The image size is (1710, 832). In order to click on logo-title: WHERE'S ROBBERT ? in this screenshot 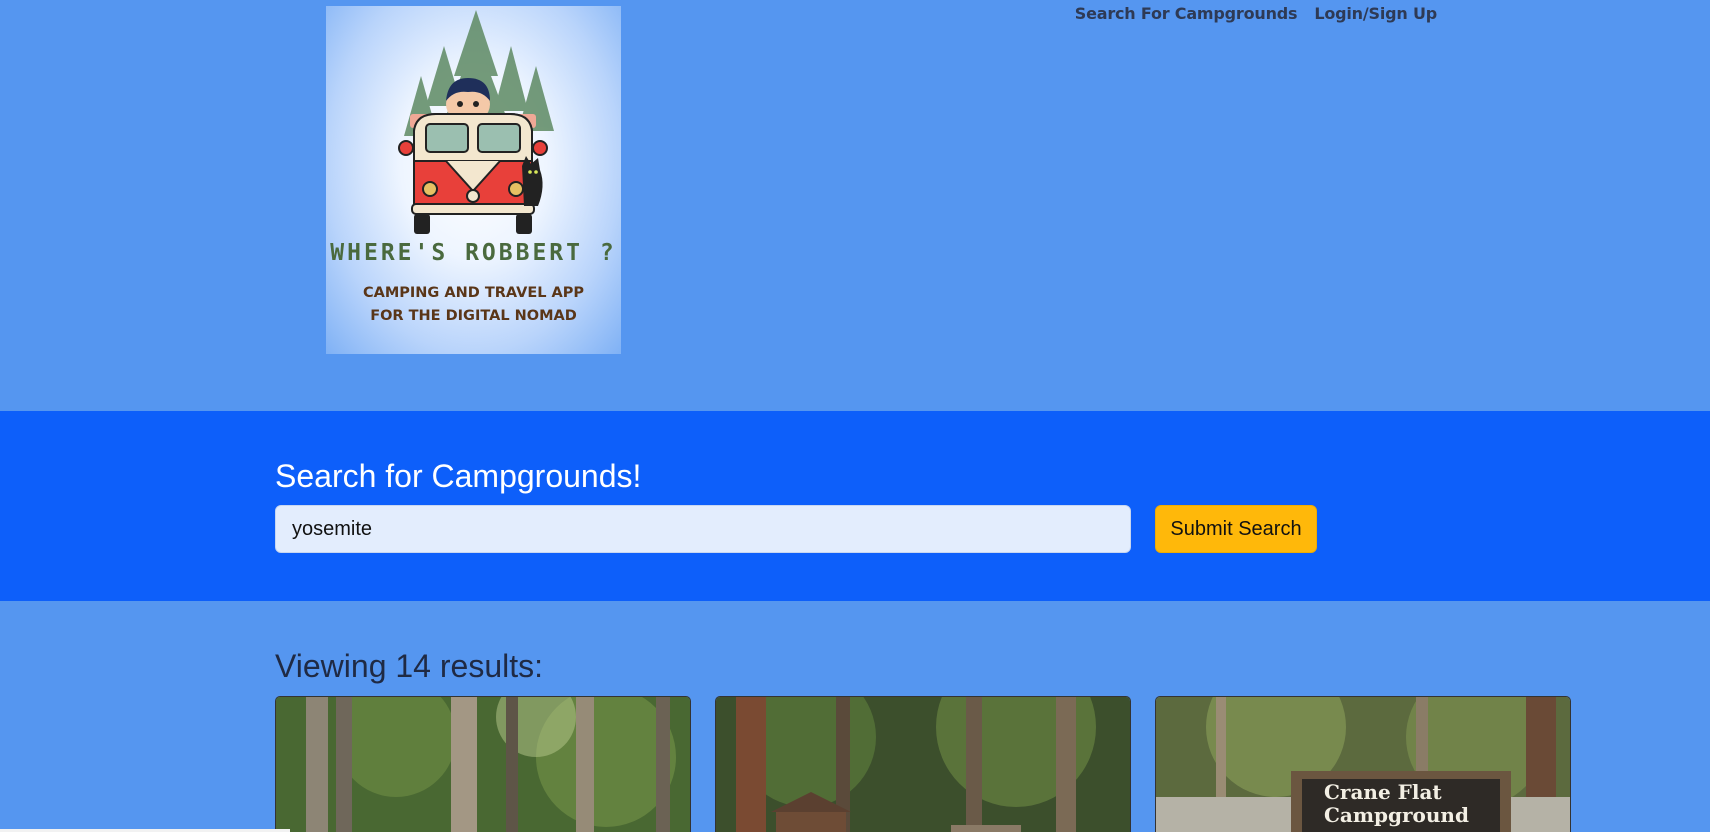, I will do `click(473, 253)`.